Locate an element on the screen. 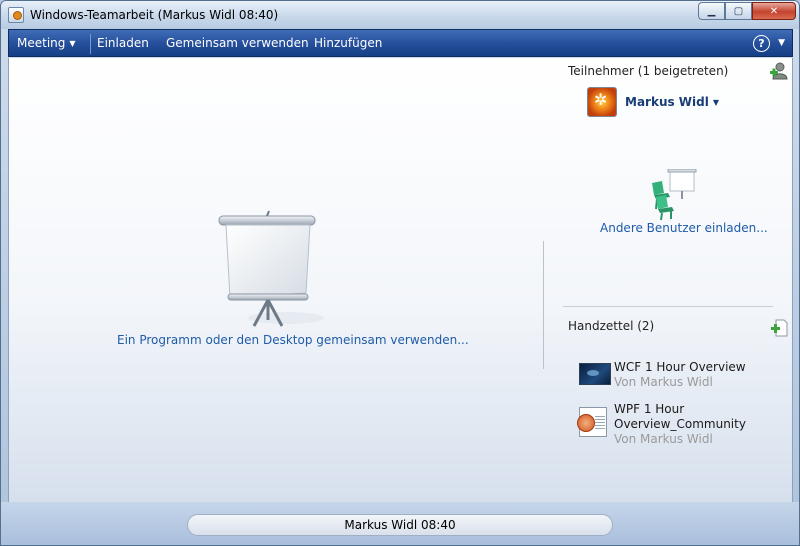  participants-header: Teilnehmer (1 beigetreten) is located at coordinates (648, 71).